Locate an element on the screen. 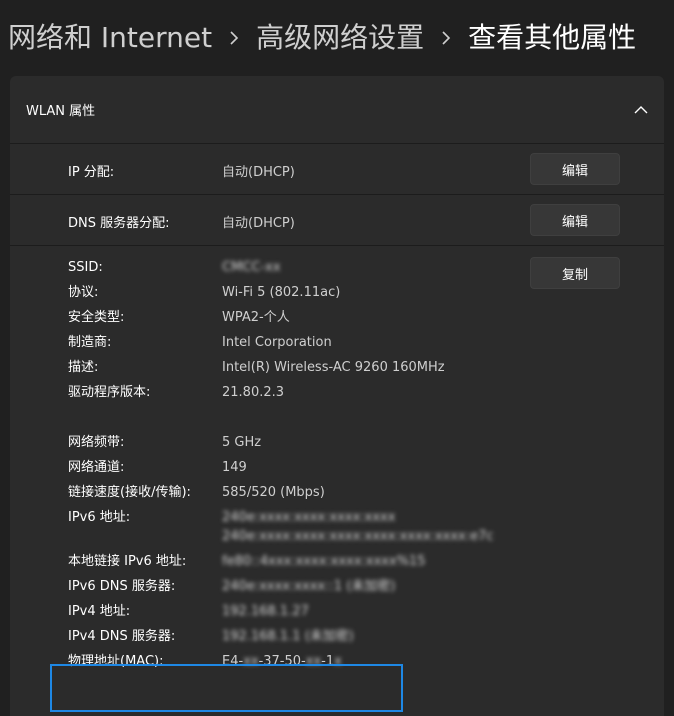 This screenshot has width=674, height=716. ipv6-address-label: IPv6 地址: is located at coordinates (99, 517).